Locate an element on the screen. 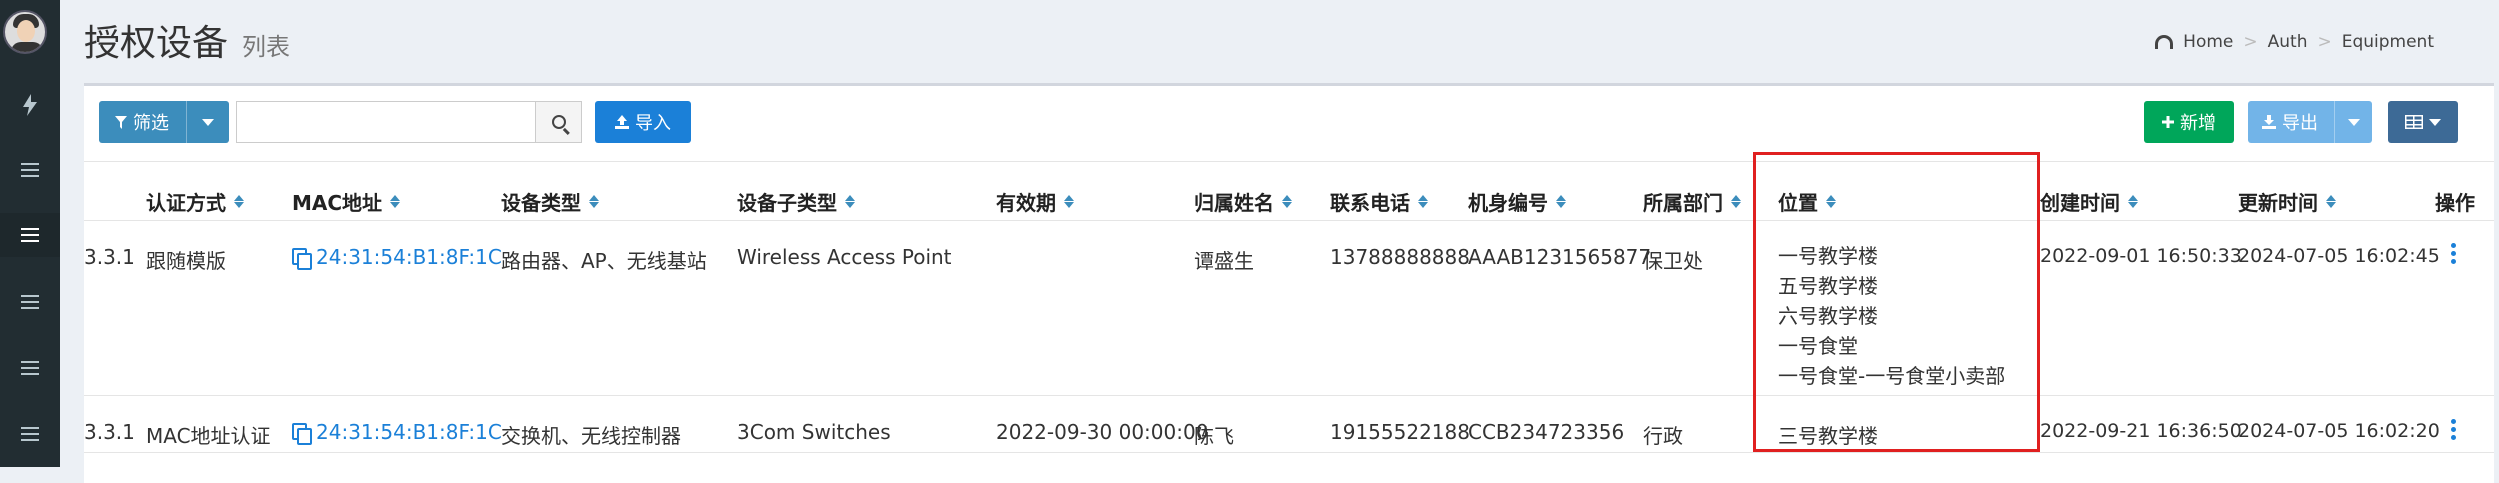 The height and width of the screenshot is (483, 2499). table-cell-validity: 2022-09-30 00:00:00 is located at coordinates (1102, 432).